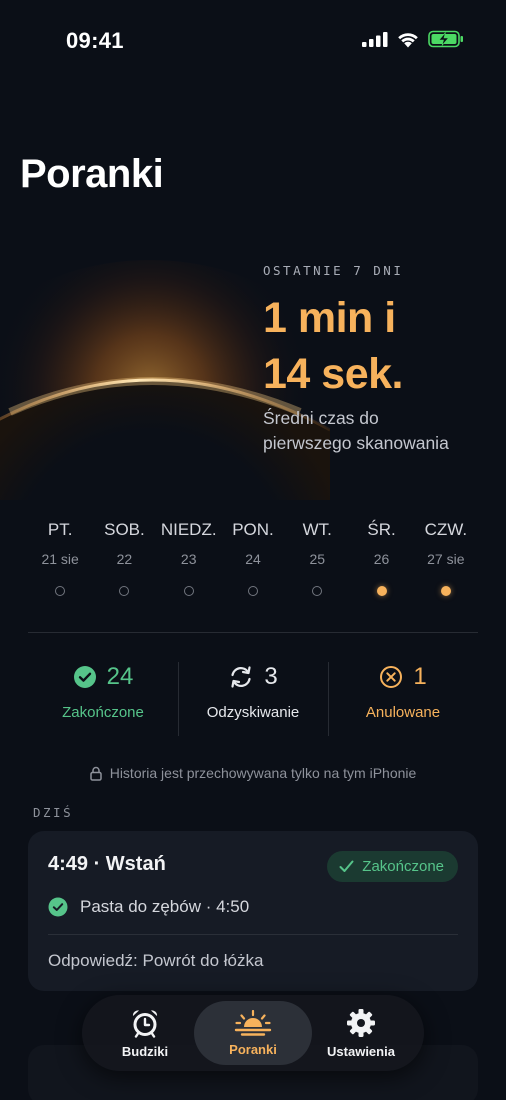 The width and height of the screenshot is (506, 1100). I want to click on checkmark-icon, so click(346, 866).